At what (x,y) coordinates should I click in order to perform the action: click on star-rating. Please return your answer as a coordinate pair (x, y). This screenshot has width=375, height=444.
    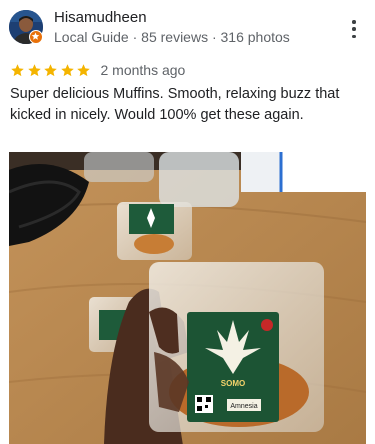
    Looking at the image, I should click on (51, 70).